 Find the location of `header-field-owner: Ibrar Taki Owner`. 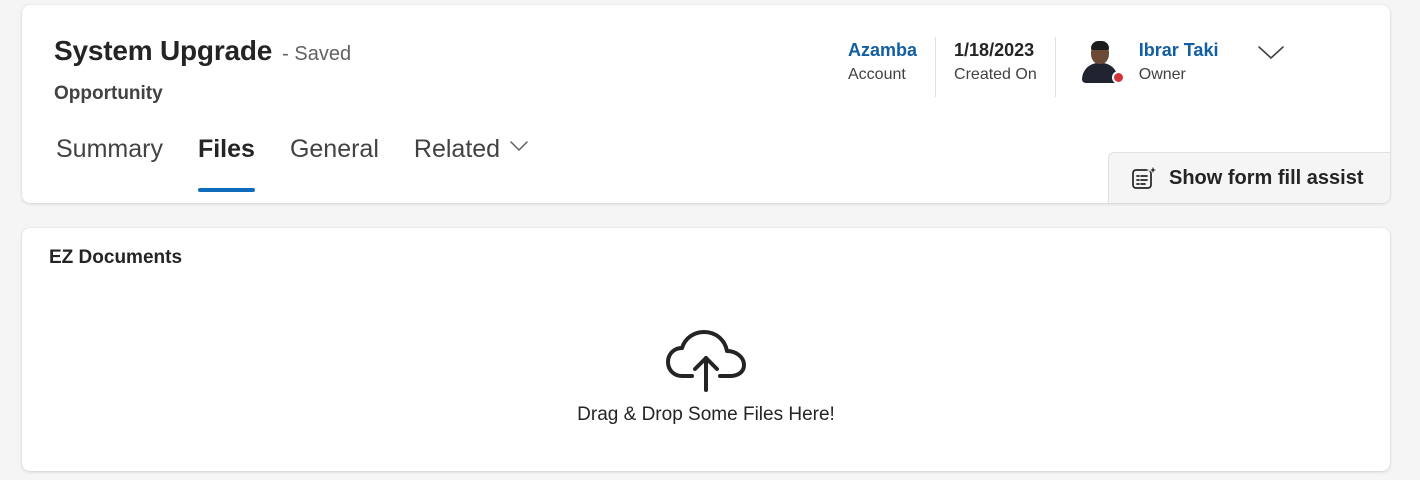

header-field-owner: Ibrar Taki Owner is located at coordinates (1171, 67).